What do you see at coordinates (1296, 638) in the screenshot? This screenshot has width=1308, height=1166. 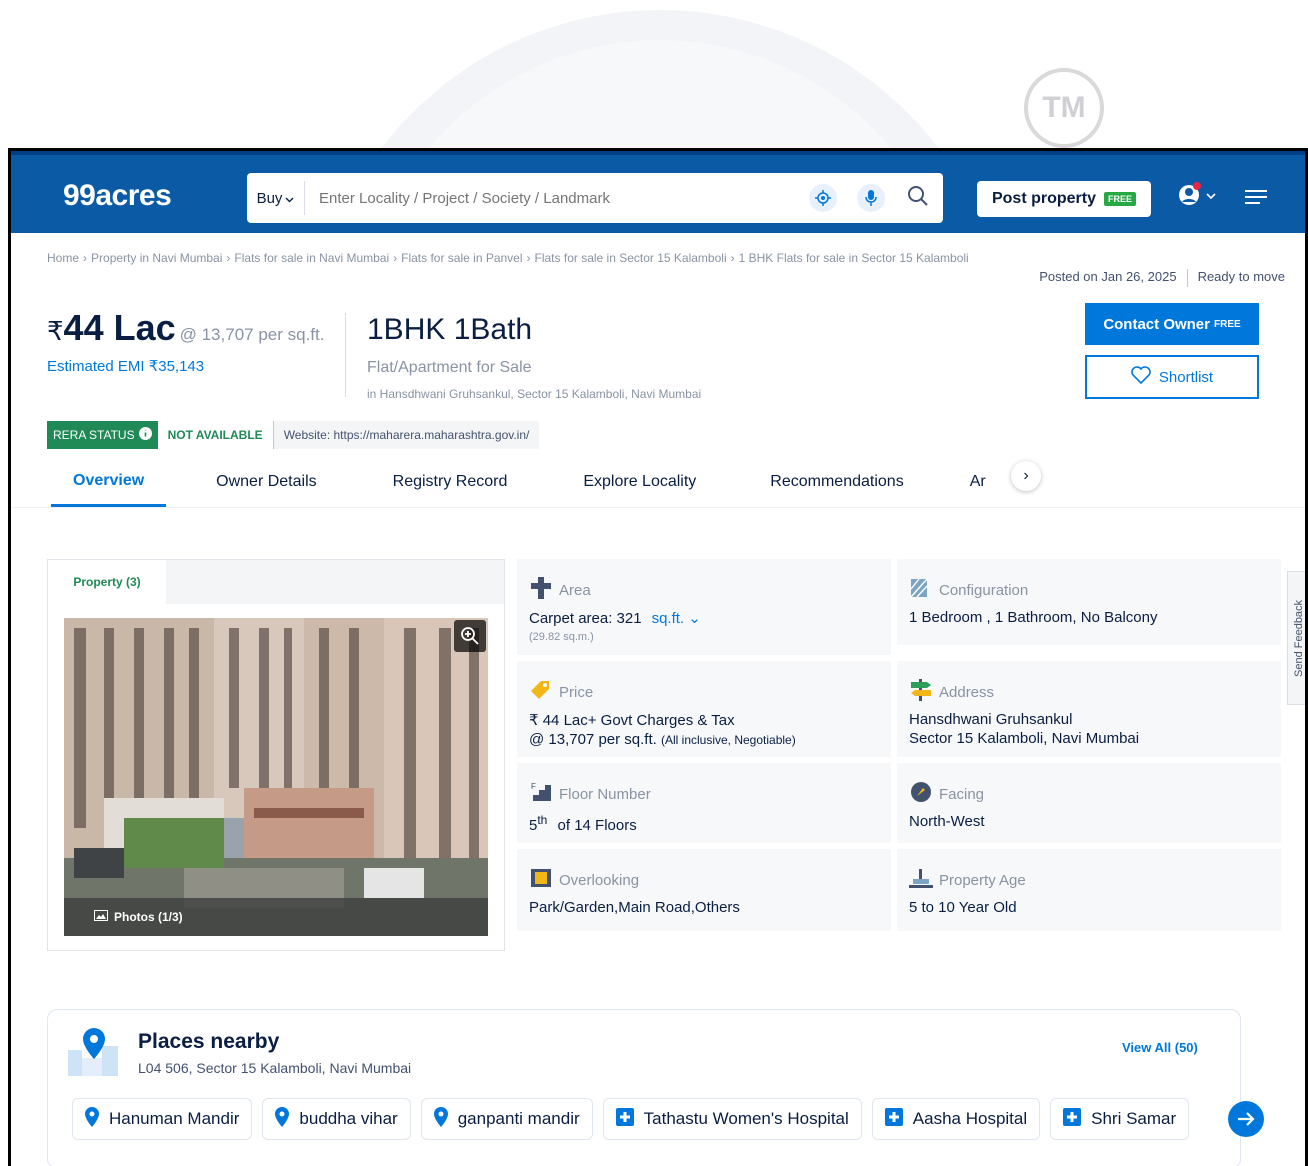 I see `send-feedback-tab: Send Feedback` at bounding box center [1296, 638].